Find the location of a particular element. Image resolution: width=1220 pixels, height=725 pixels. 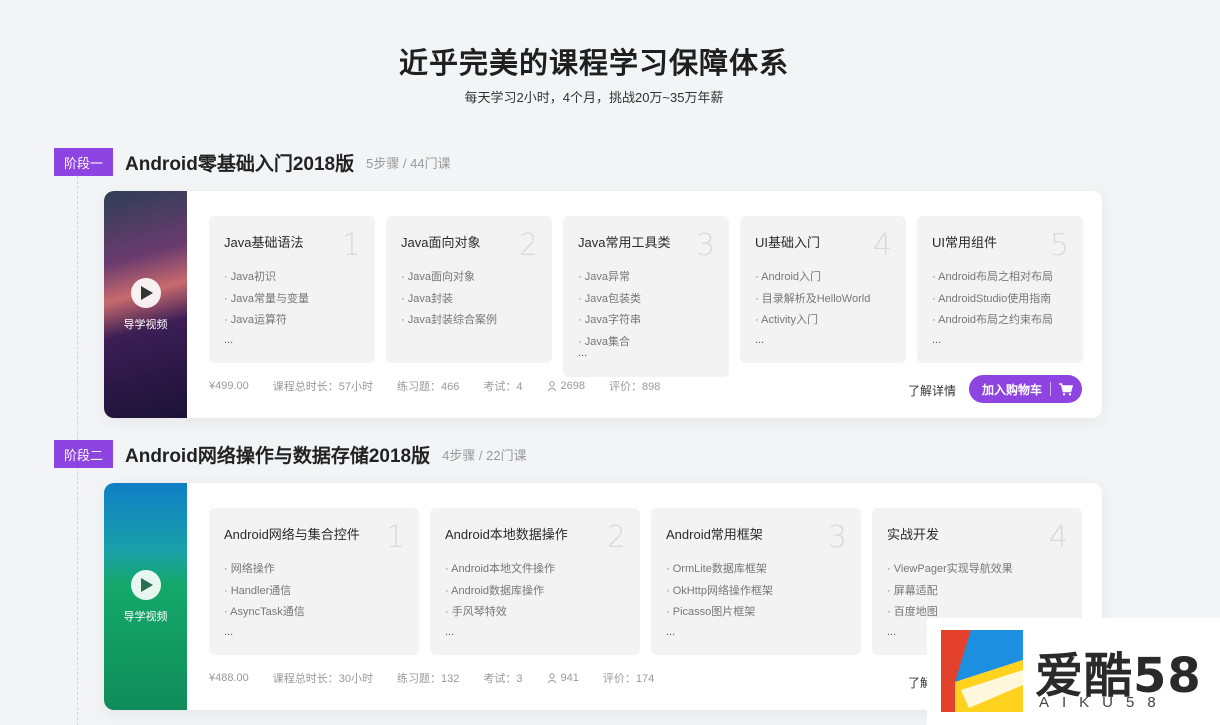

student-count-value: 941 is located at coordinates (569, 678).